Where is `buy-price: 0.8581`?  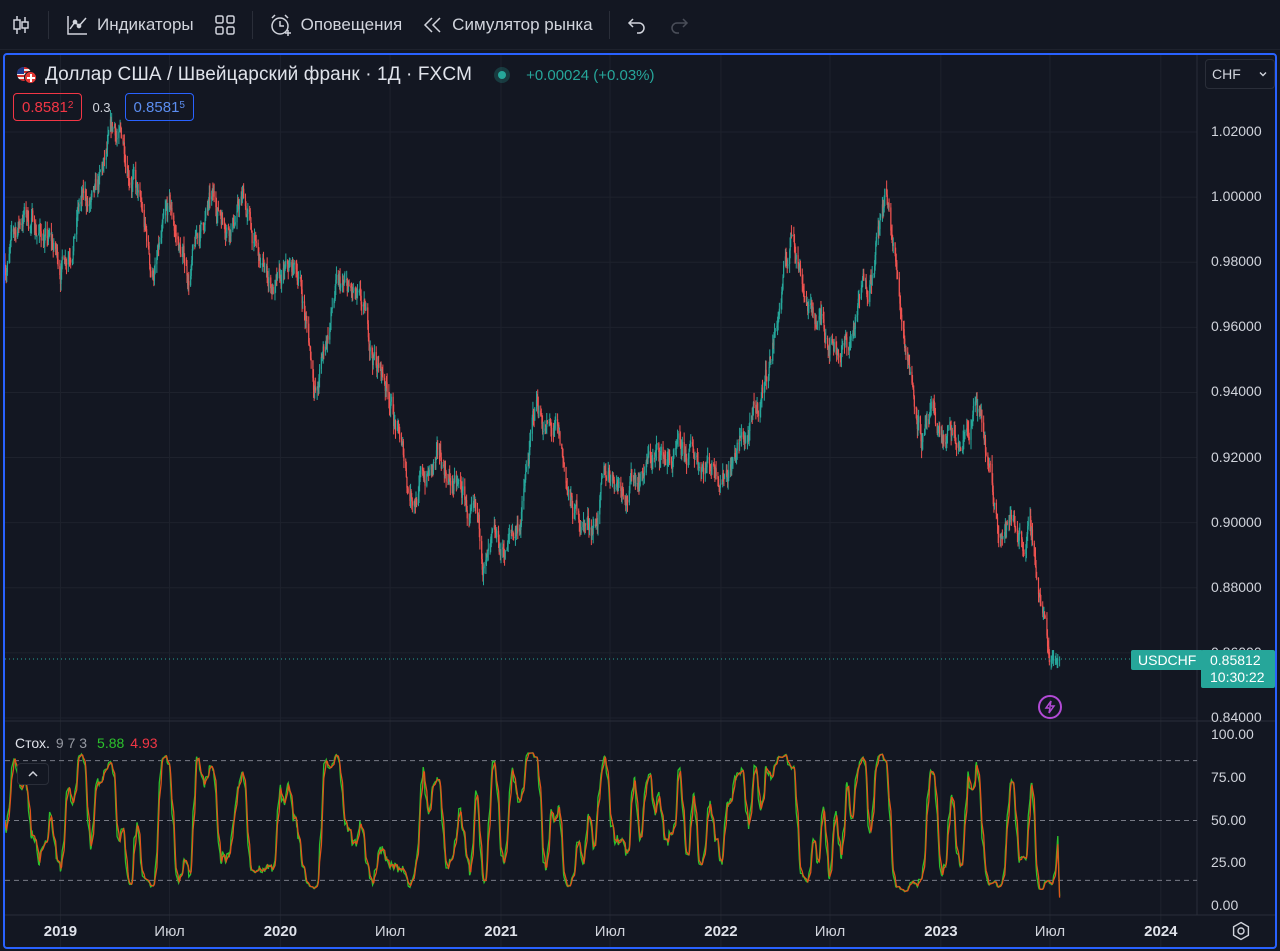 buy-price: 0.8581 is located at coordinates (156, 107).